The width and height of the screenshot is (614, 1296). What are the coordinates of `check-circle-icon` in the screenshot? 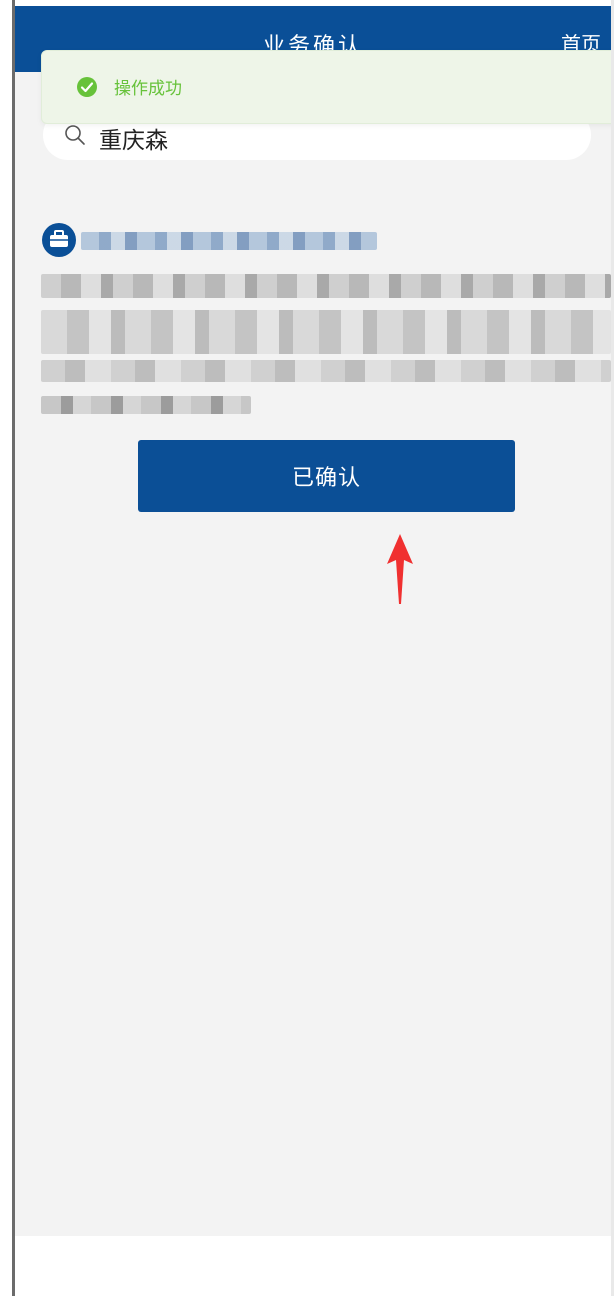 It's located at (87, 87).